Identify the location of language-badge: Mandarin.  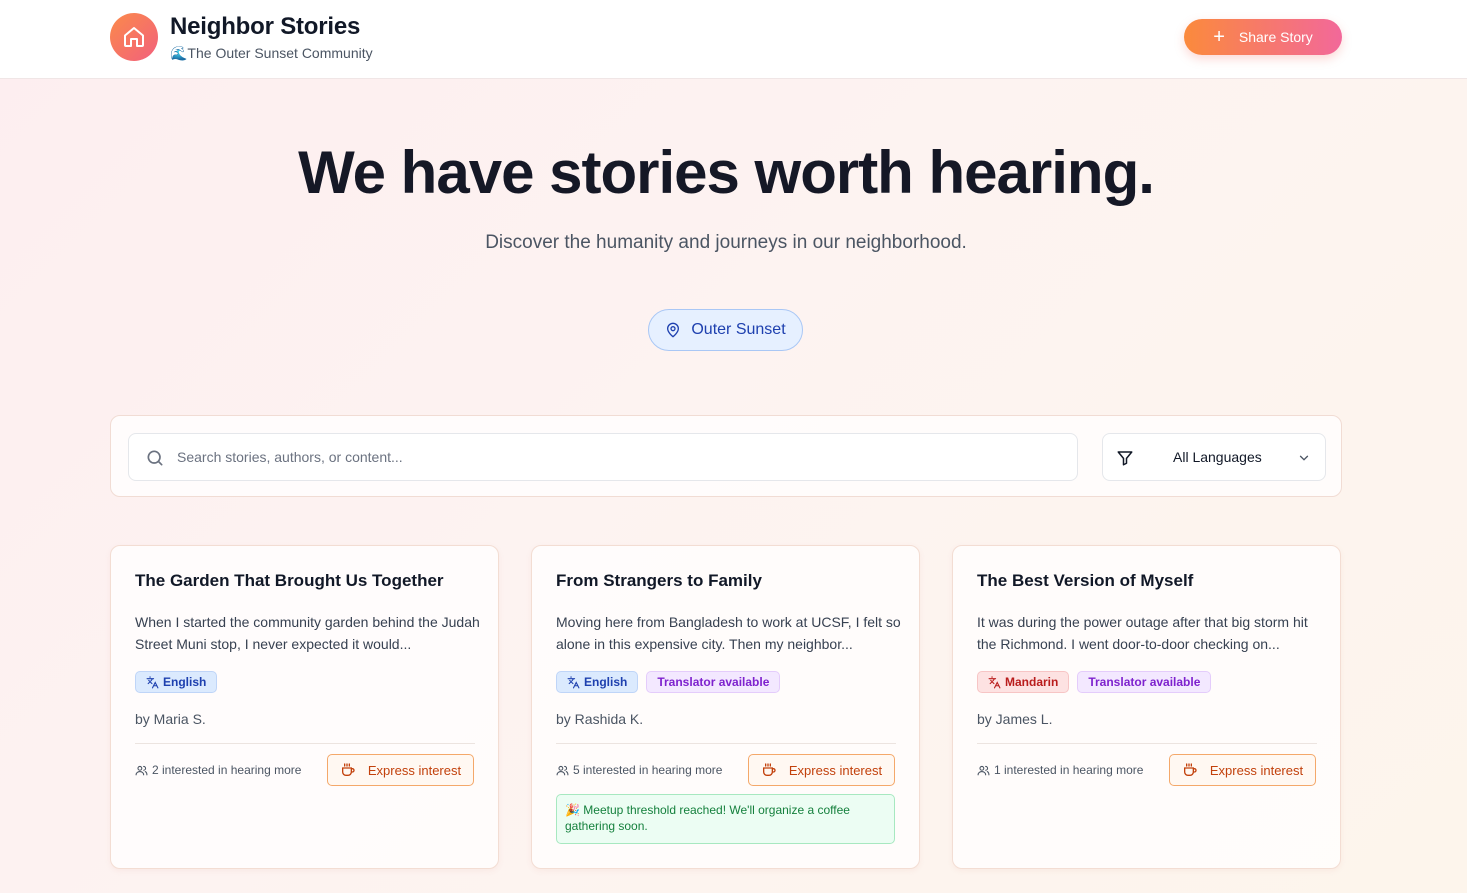
(1023, 682).